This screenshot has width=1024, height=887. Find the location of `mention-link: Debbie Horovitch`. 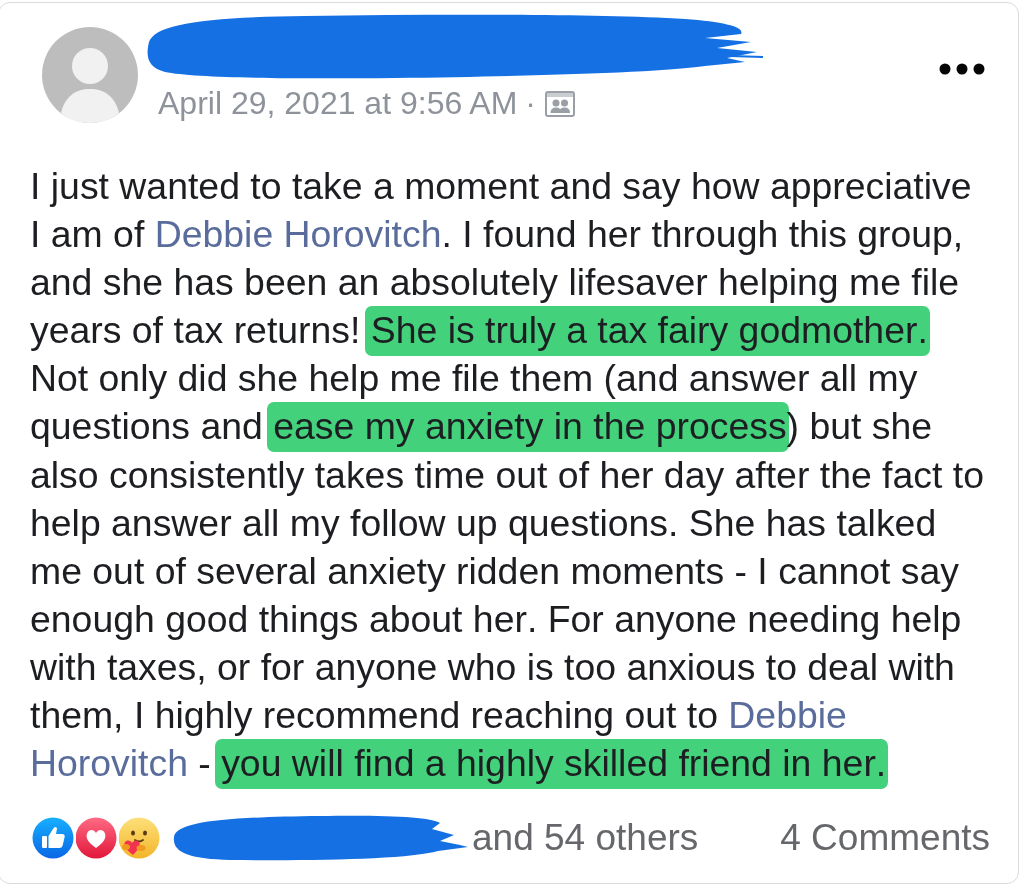

mention-link: Debbie Horovitch is located at coordinates (298, 234).